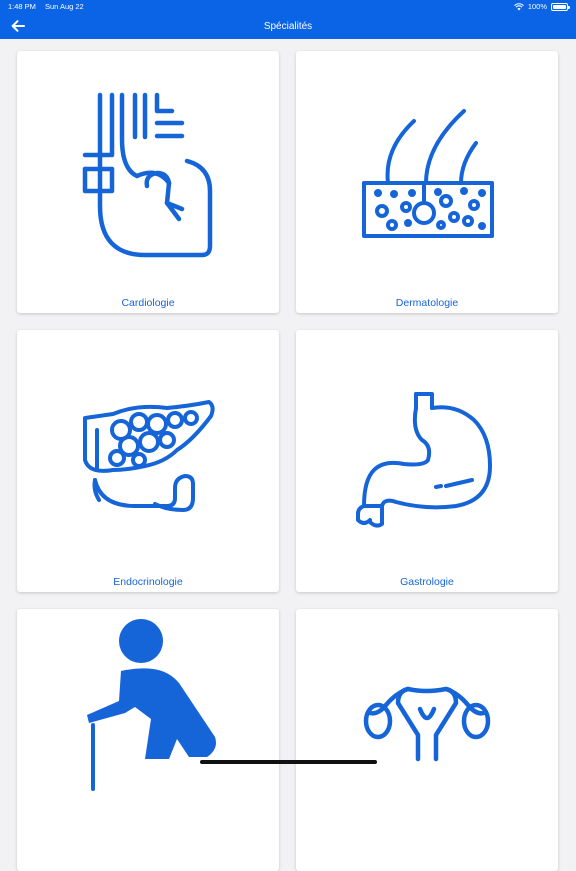  What do you see at coordinates (149, 456) in the screenshot?
I see `pancreas-icon` at bounding box center [149, 456].